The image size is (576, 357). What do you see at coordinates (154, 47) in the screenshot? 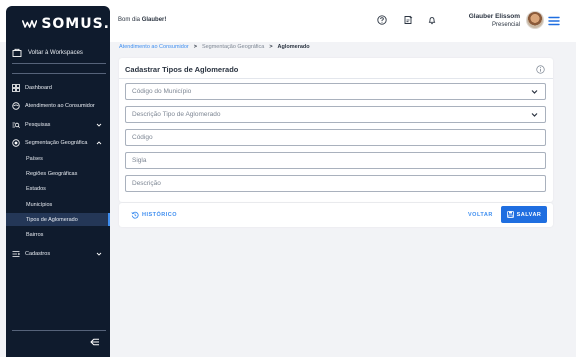
I see `breadcrumb-link: Atendimento ao Consumidor` at bounding box center [154, 47].